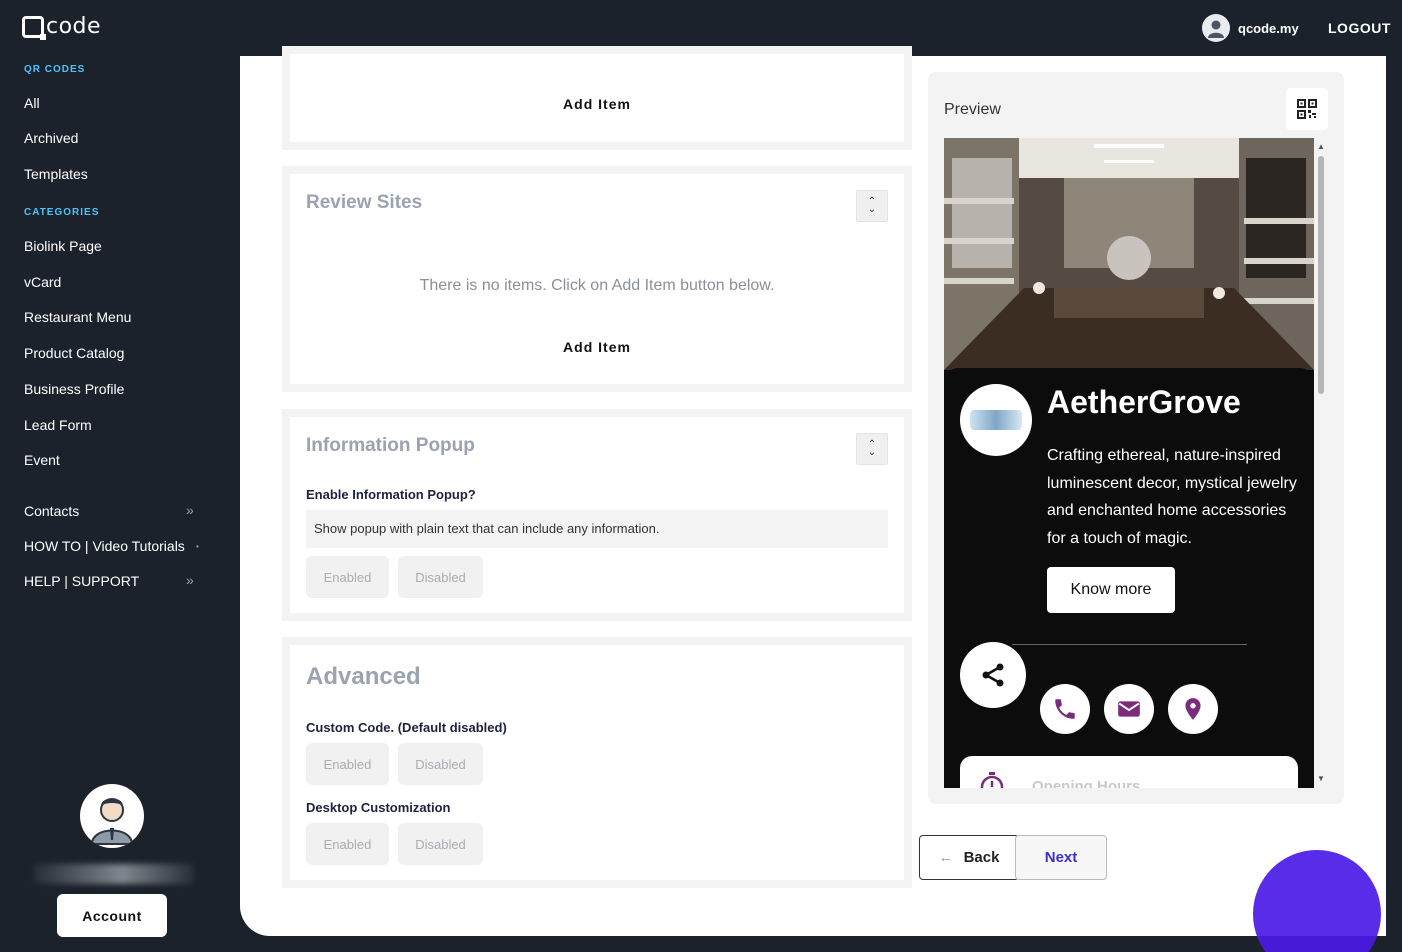  I want to click on information-popup-collapse-toggle: ⌃ ⌄, so click(872, 449).